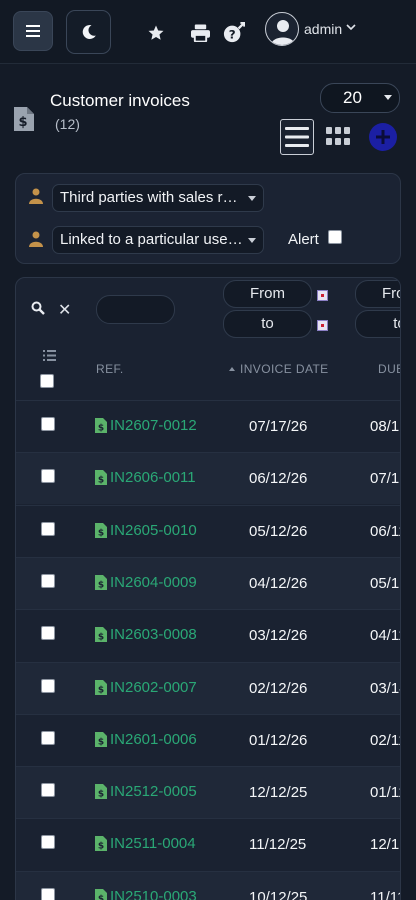 Image resolution: width=416 pixels, height=900 pixels. What do you see at coordinates (208, 530) in the screenshot?
I see `table-row: $ IN2605-0010 05/12/26 06/11/26` at bounding box center [208, 530].